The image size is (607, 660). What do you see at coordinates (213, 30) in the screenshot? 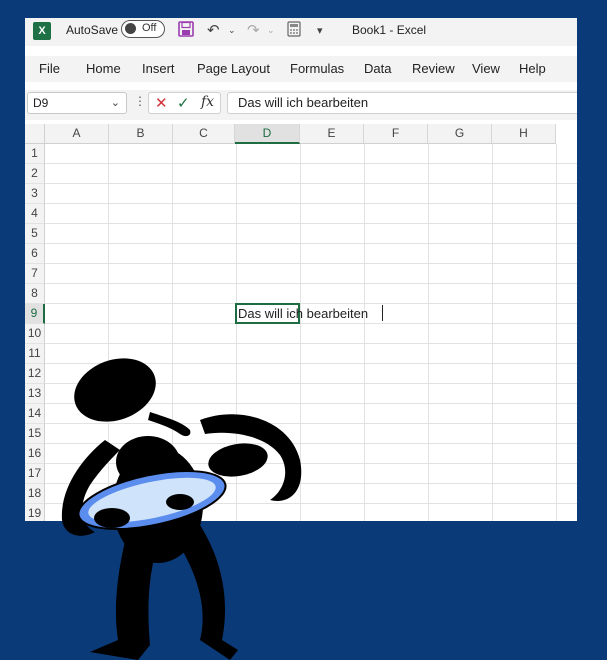
I see `undo-icon: ↶` at bounding box center [213, 30].